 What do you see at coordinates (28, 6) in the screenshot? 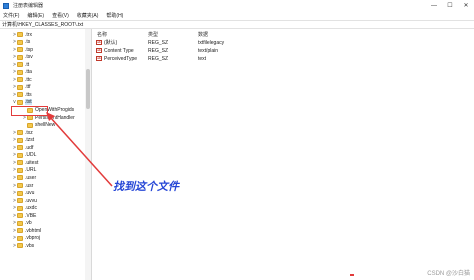
I see `window-title: 注册表编辑器` at bounding box center [28, 6].